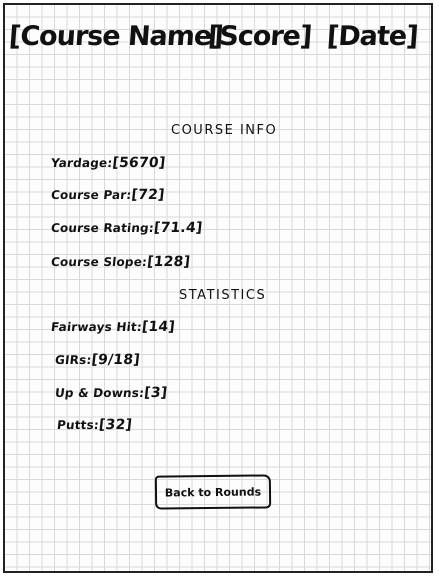  I want to click on course-name-heading: [Course Name], so click(115, 36).